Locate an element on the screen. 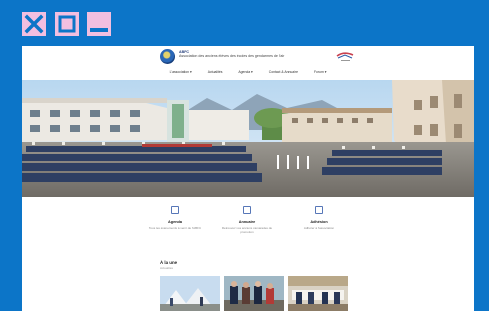 This screenshot has width=489, height=311. close-button is located at coordinates (34, 24).